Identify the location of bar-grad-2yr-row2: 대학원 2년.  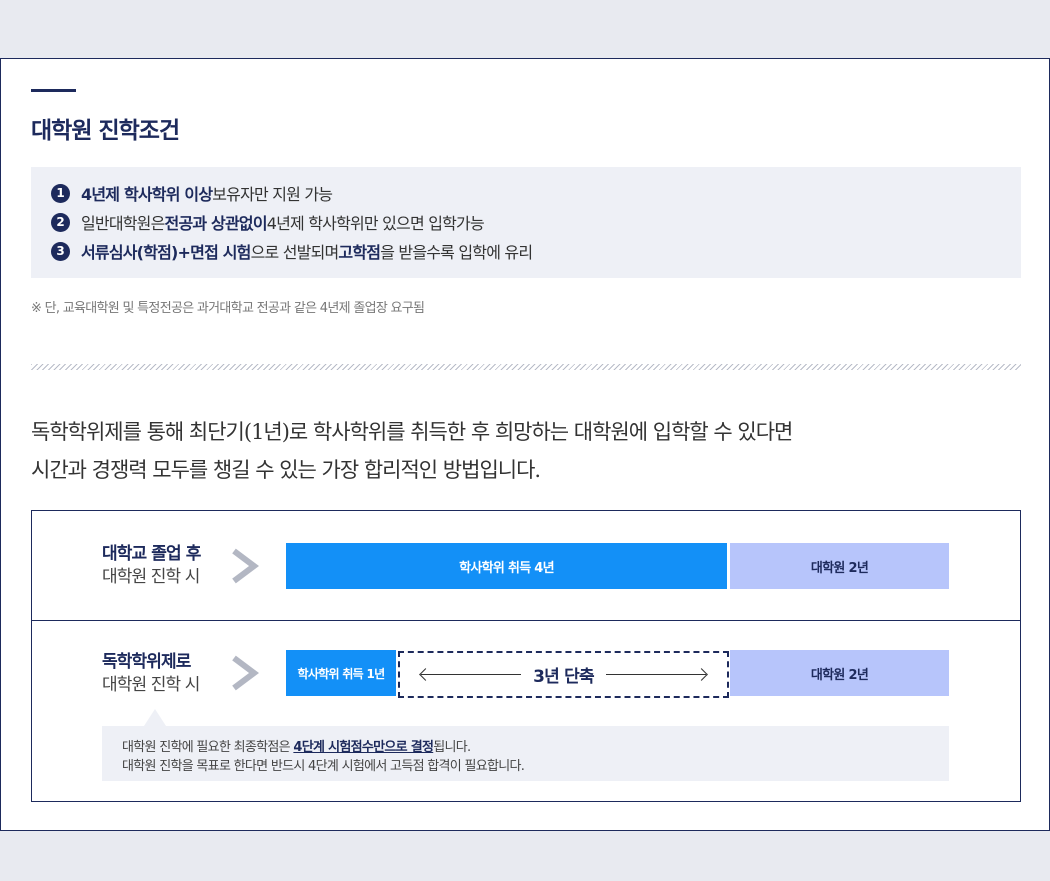
(839, 673).